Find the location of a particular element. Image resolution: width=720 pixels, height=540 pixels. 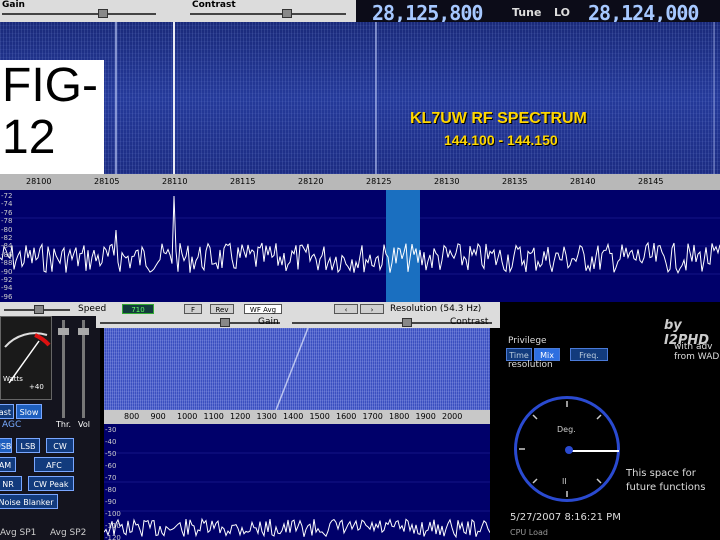

db-tick-label: -72 is located at coordinates (7, 196).